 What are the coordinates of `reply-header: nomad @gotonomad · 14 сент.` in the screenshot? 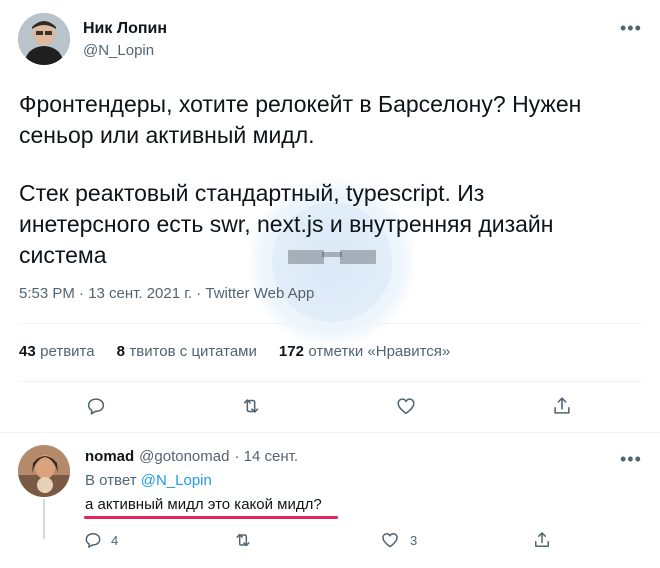 It's located at (191, 456).